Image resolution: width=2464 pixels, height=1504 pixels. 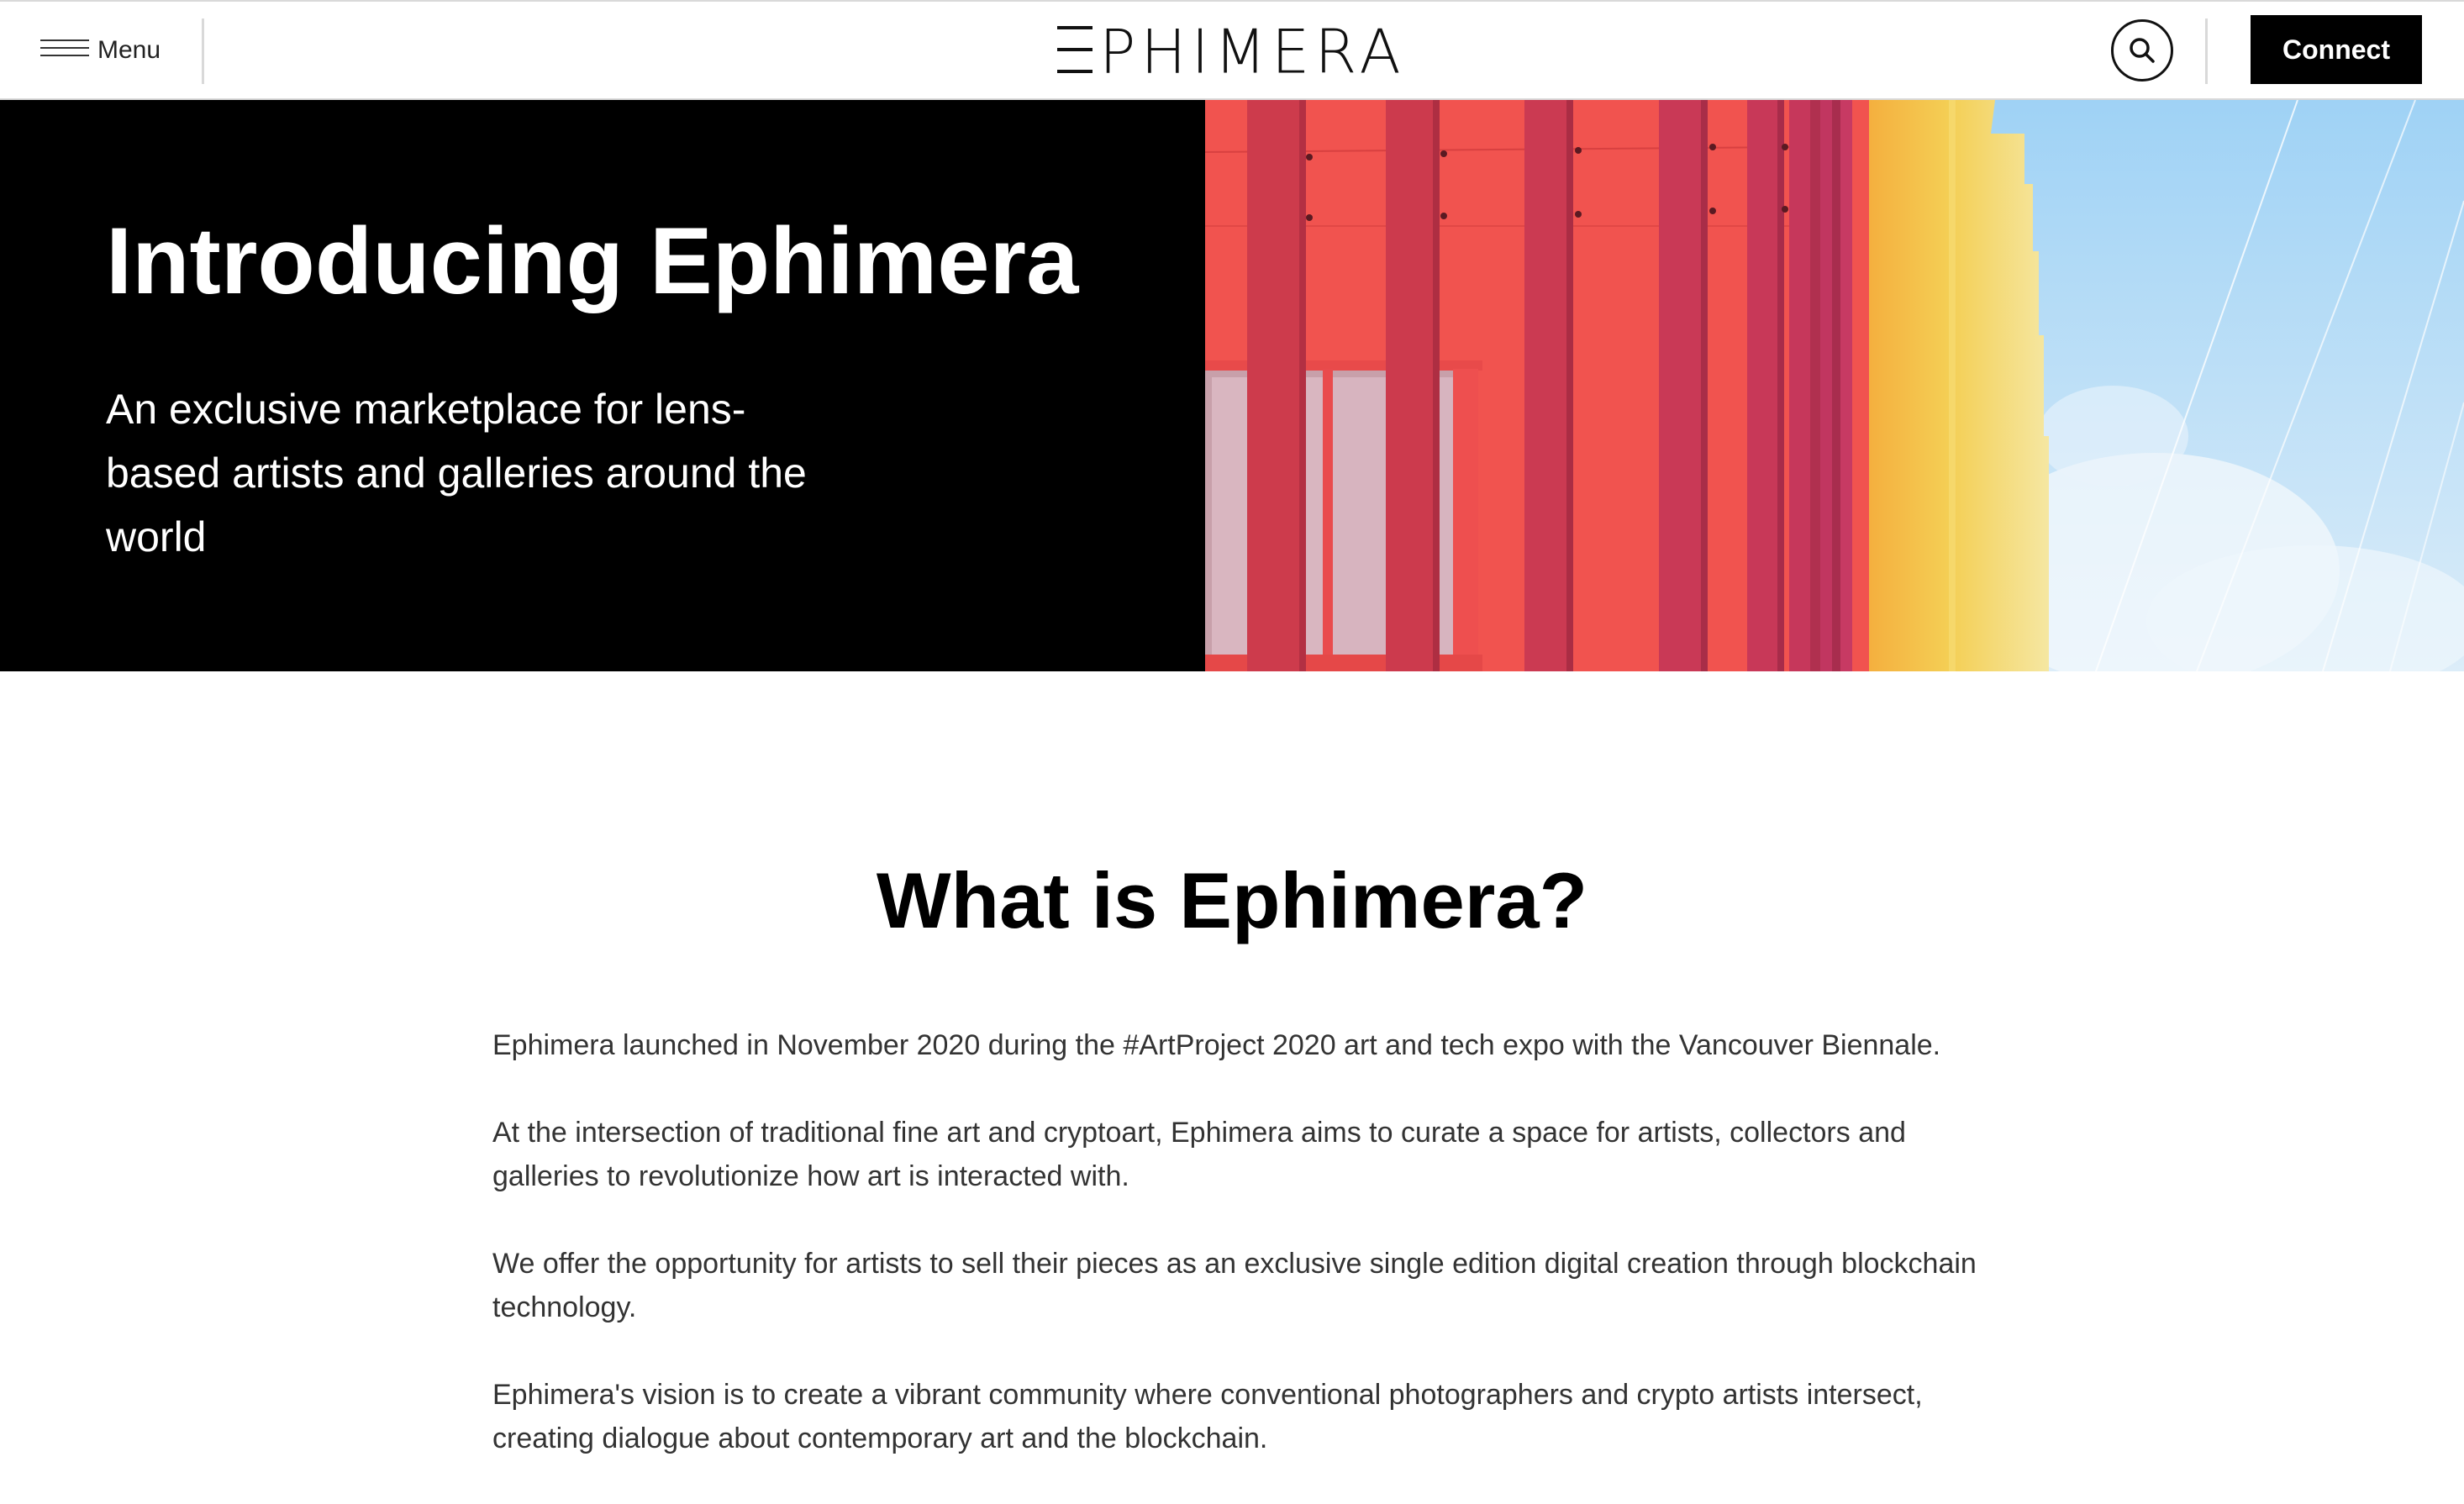 I want to click on connect-button: Connect, so click(x=2336, y=49).